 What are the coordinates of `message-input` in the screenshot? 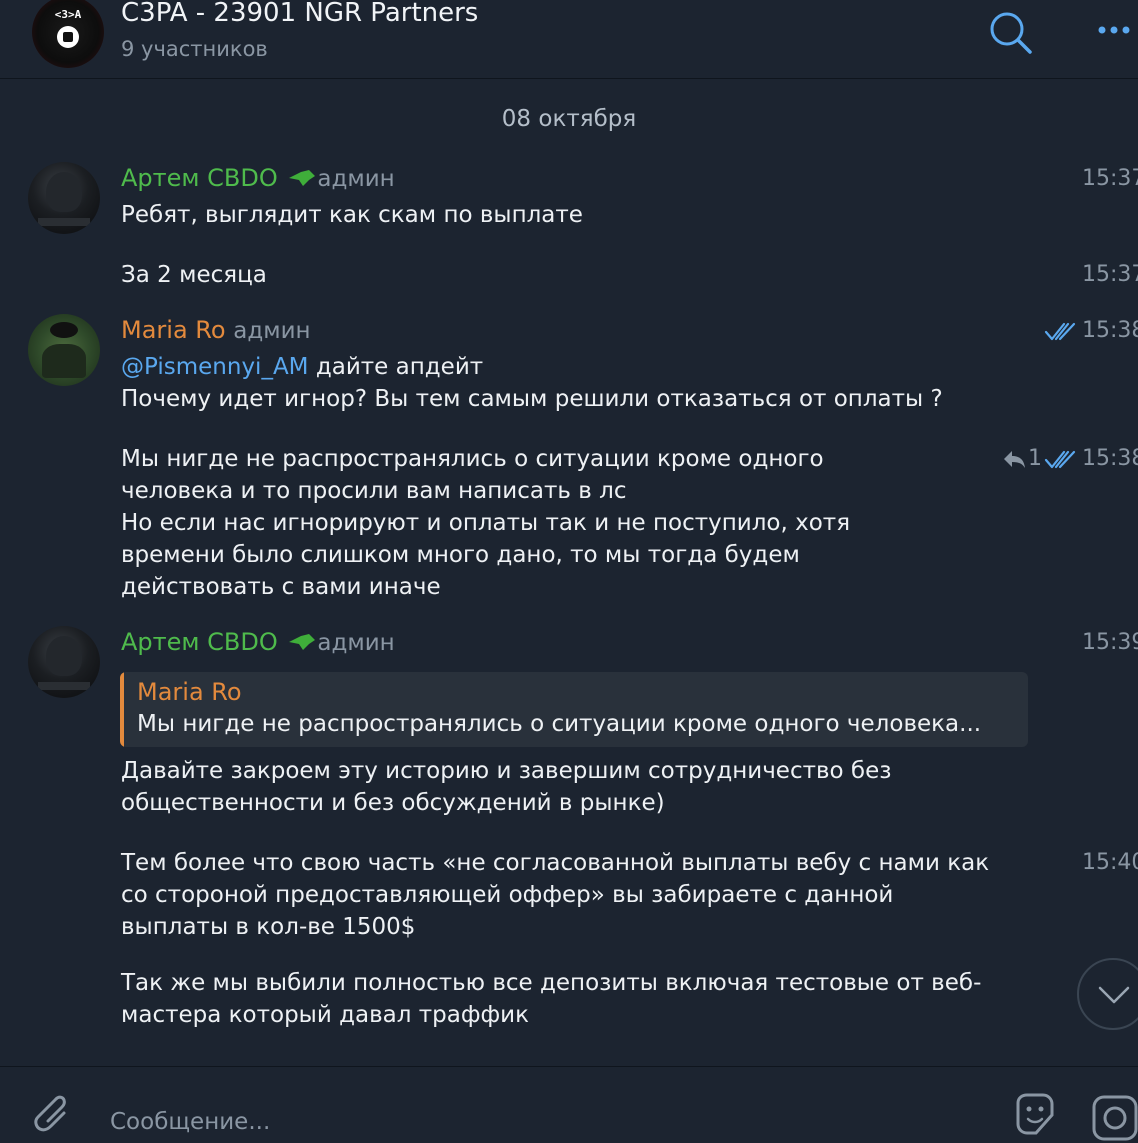 It's located at (540, 1122).